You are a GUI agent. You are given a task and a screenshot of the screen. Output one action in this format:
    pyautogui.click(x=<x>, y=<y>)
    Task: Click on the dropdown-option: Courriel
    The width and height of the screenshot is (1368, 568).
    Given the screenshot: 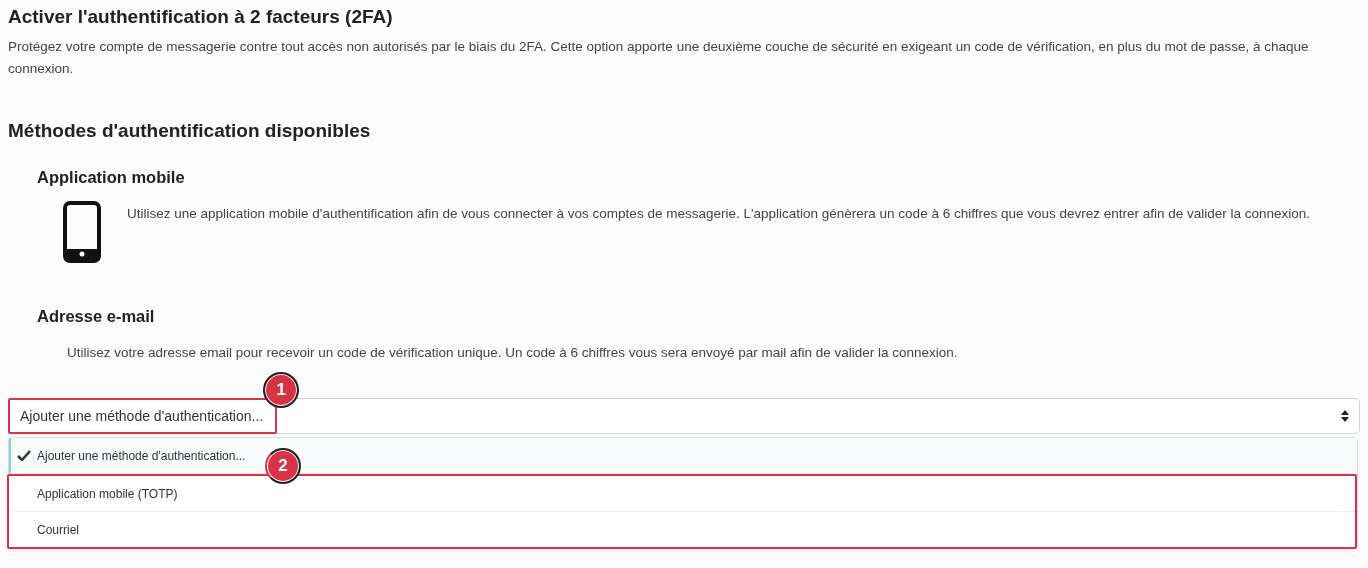 What is the action you would take?
    pyautogui.click(x=682, y=529)
    